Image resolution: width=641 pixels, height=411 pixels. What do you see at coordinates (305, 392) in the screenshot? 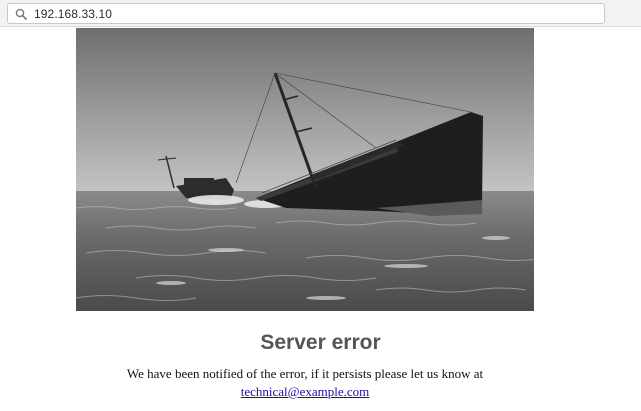
I see `support-email-link: technical@example.com` at bounding box center [305, 392].